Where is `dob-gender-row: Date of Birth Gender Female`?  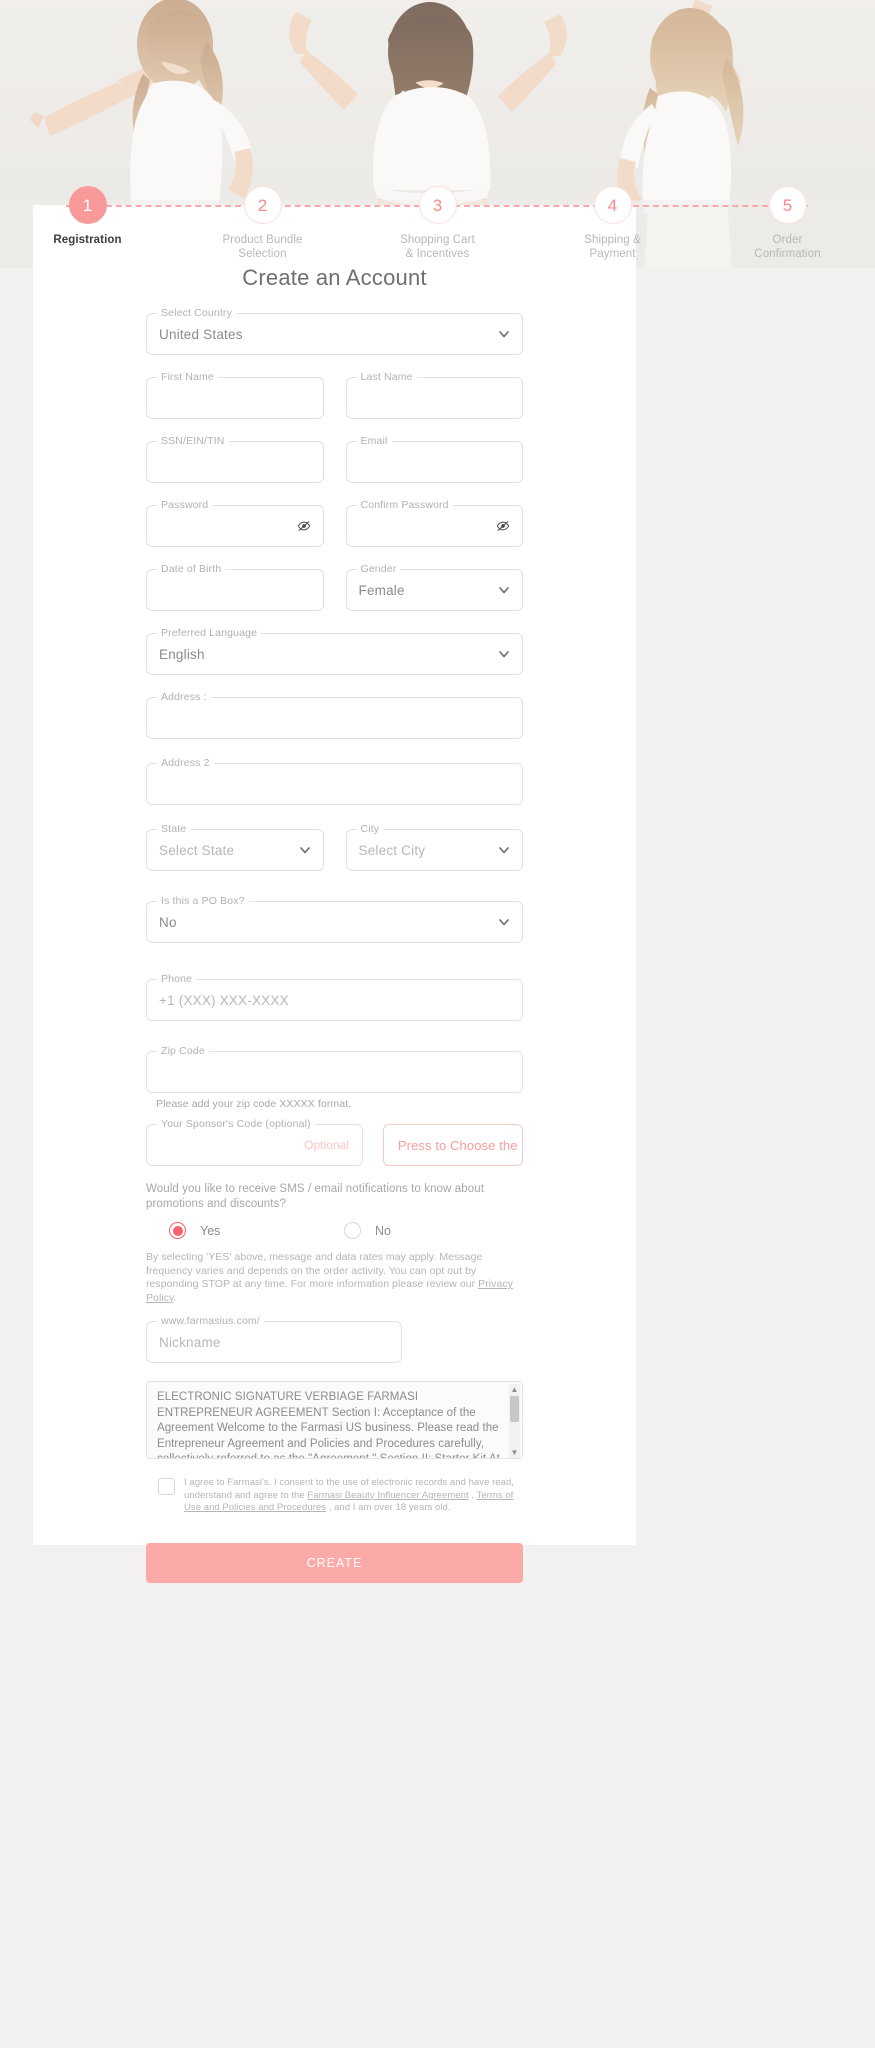
dob-gender-row: Date of Birth Gender Female is located at coordinates (334, 587).